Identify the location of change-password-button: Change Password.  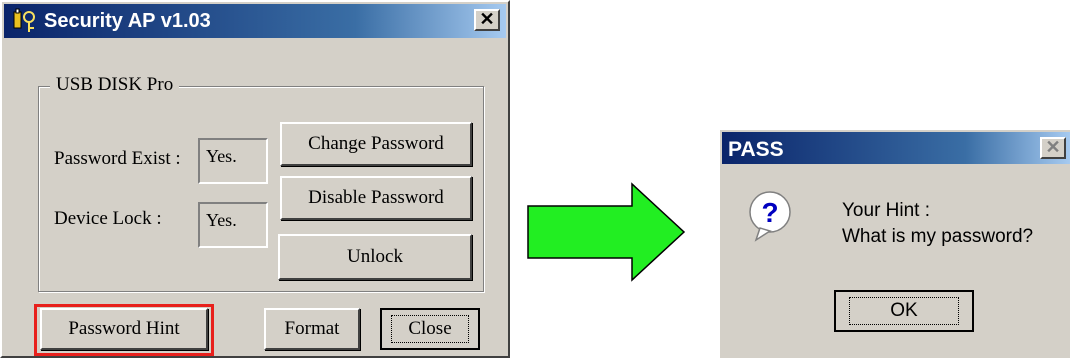
(376, 144).